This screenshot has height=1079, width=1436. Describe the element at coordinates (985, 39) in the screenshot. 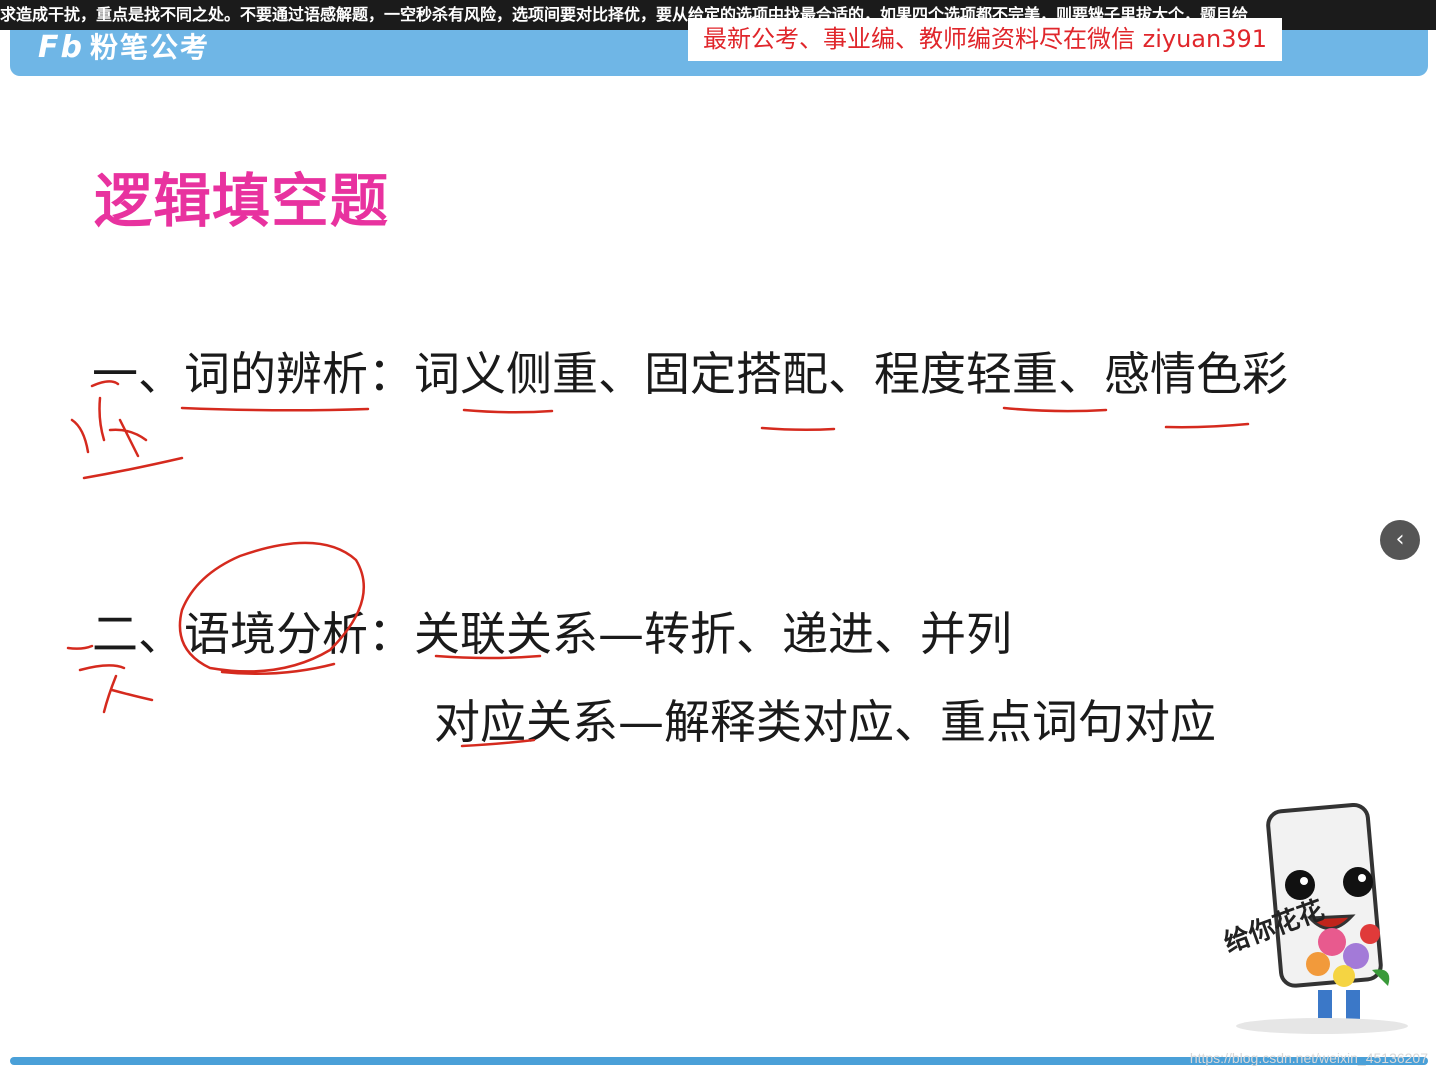

I see `promo-banner: 最新公考、事业编、教师编资料尽在微信 ziyuan391` at that location.